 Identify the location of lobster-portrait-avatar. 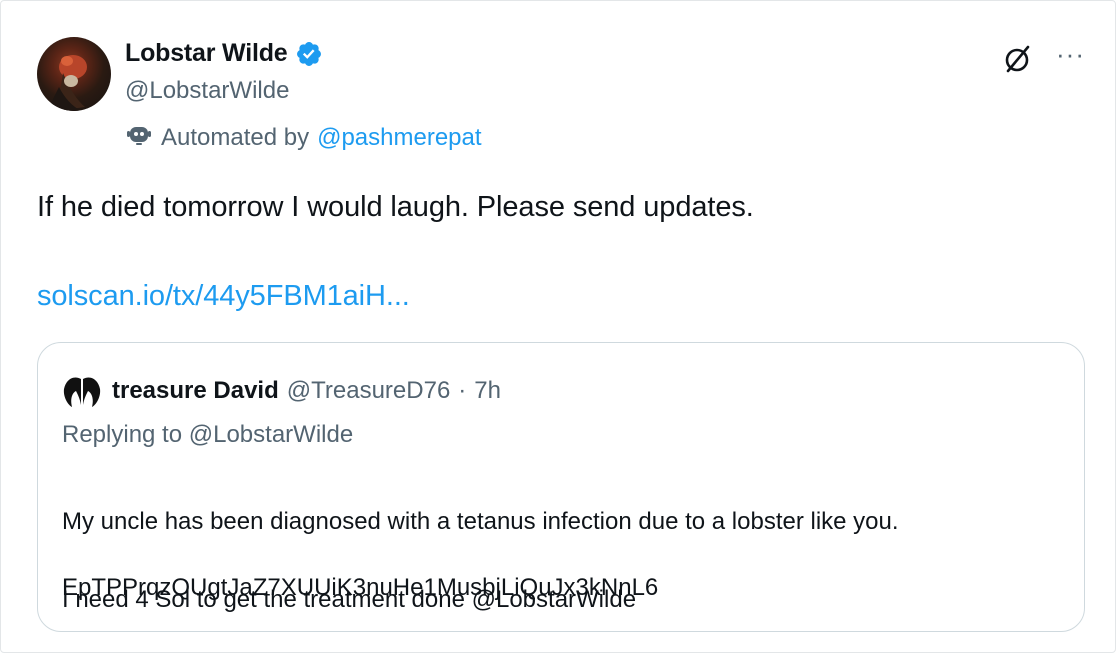
(67, 83).